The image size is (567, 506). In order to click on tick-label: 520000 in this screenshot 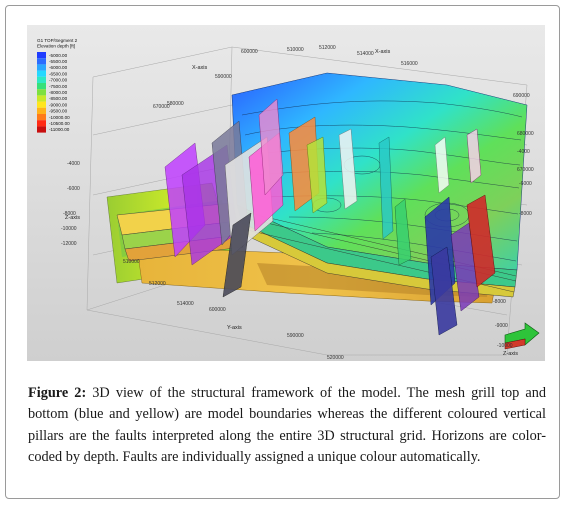, I will do `click(335, 358)`.